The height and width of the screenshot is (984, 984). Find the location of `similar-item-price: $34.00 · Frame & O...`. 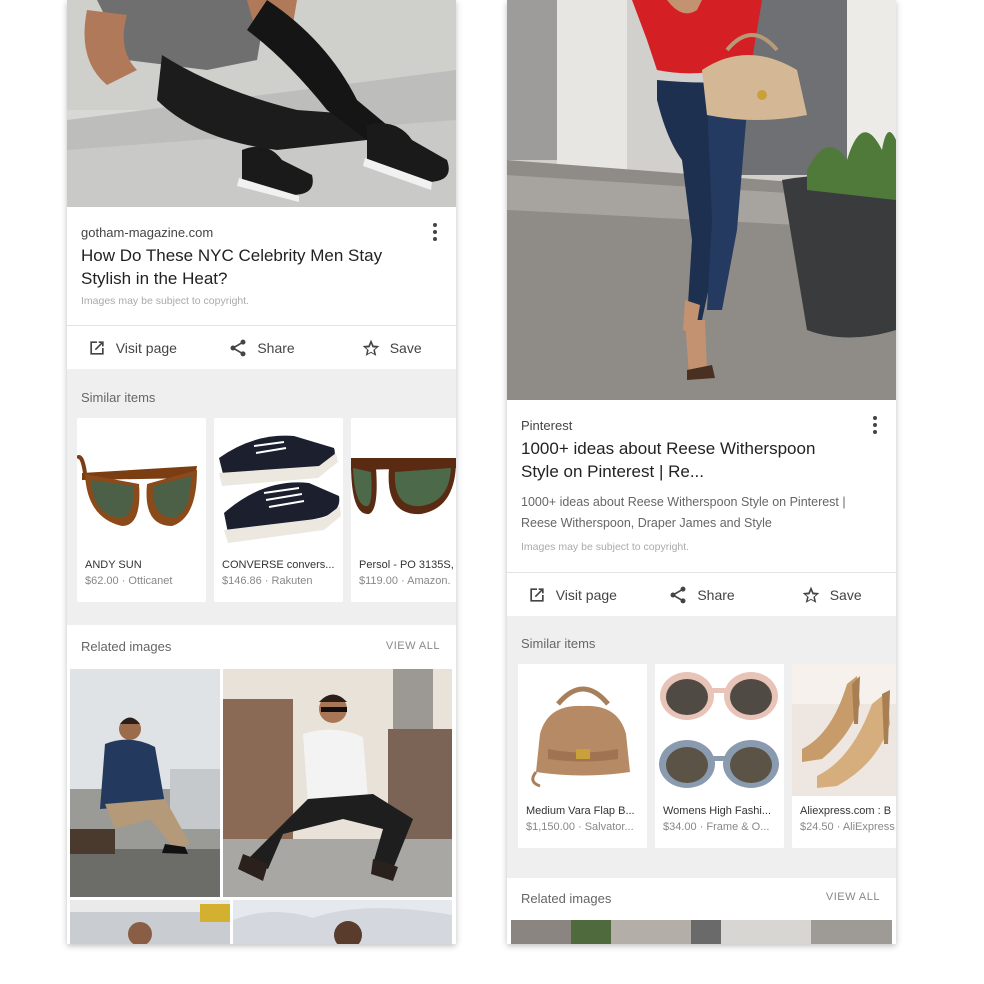

similar-item-price: $34.00 · Frame & O... is located at coordinates (716, 827).